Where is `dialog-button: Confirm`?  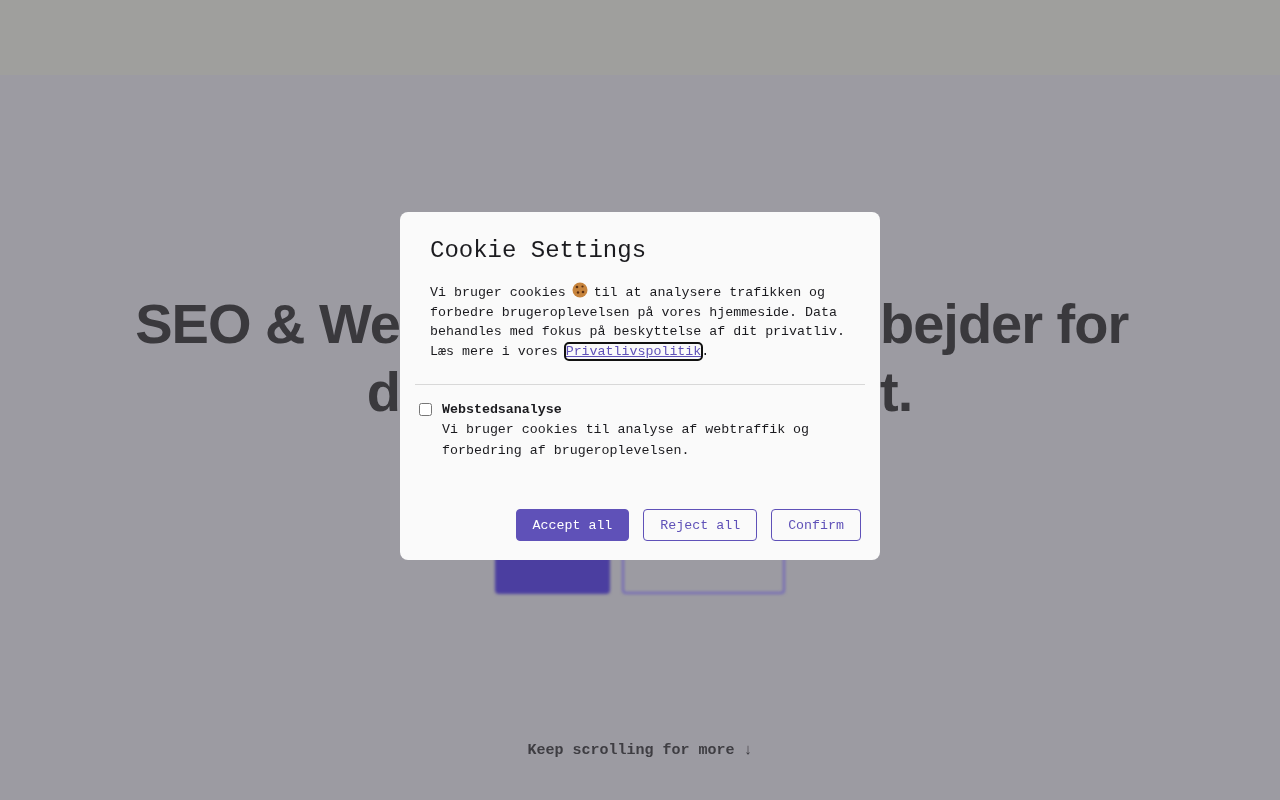
dialog-button: Confirm is located at coordinates (816, 525).